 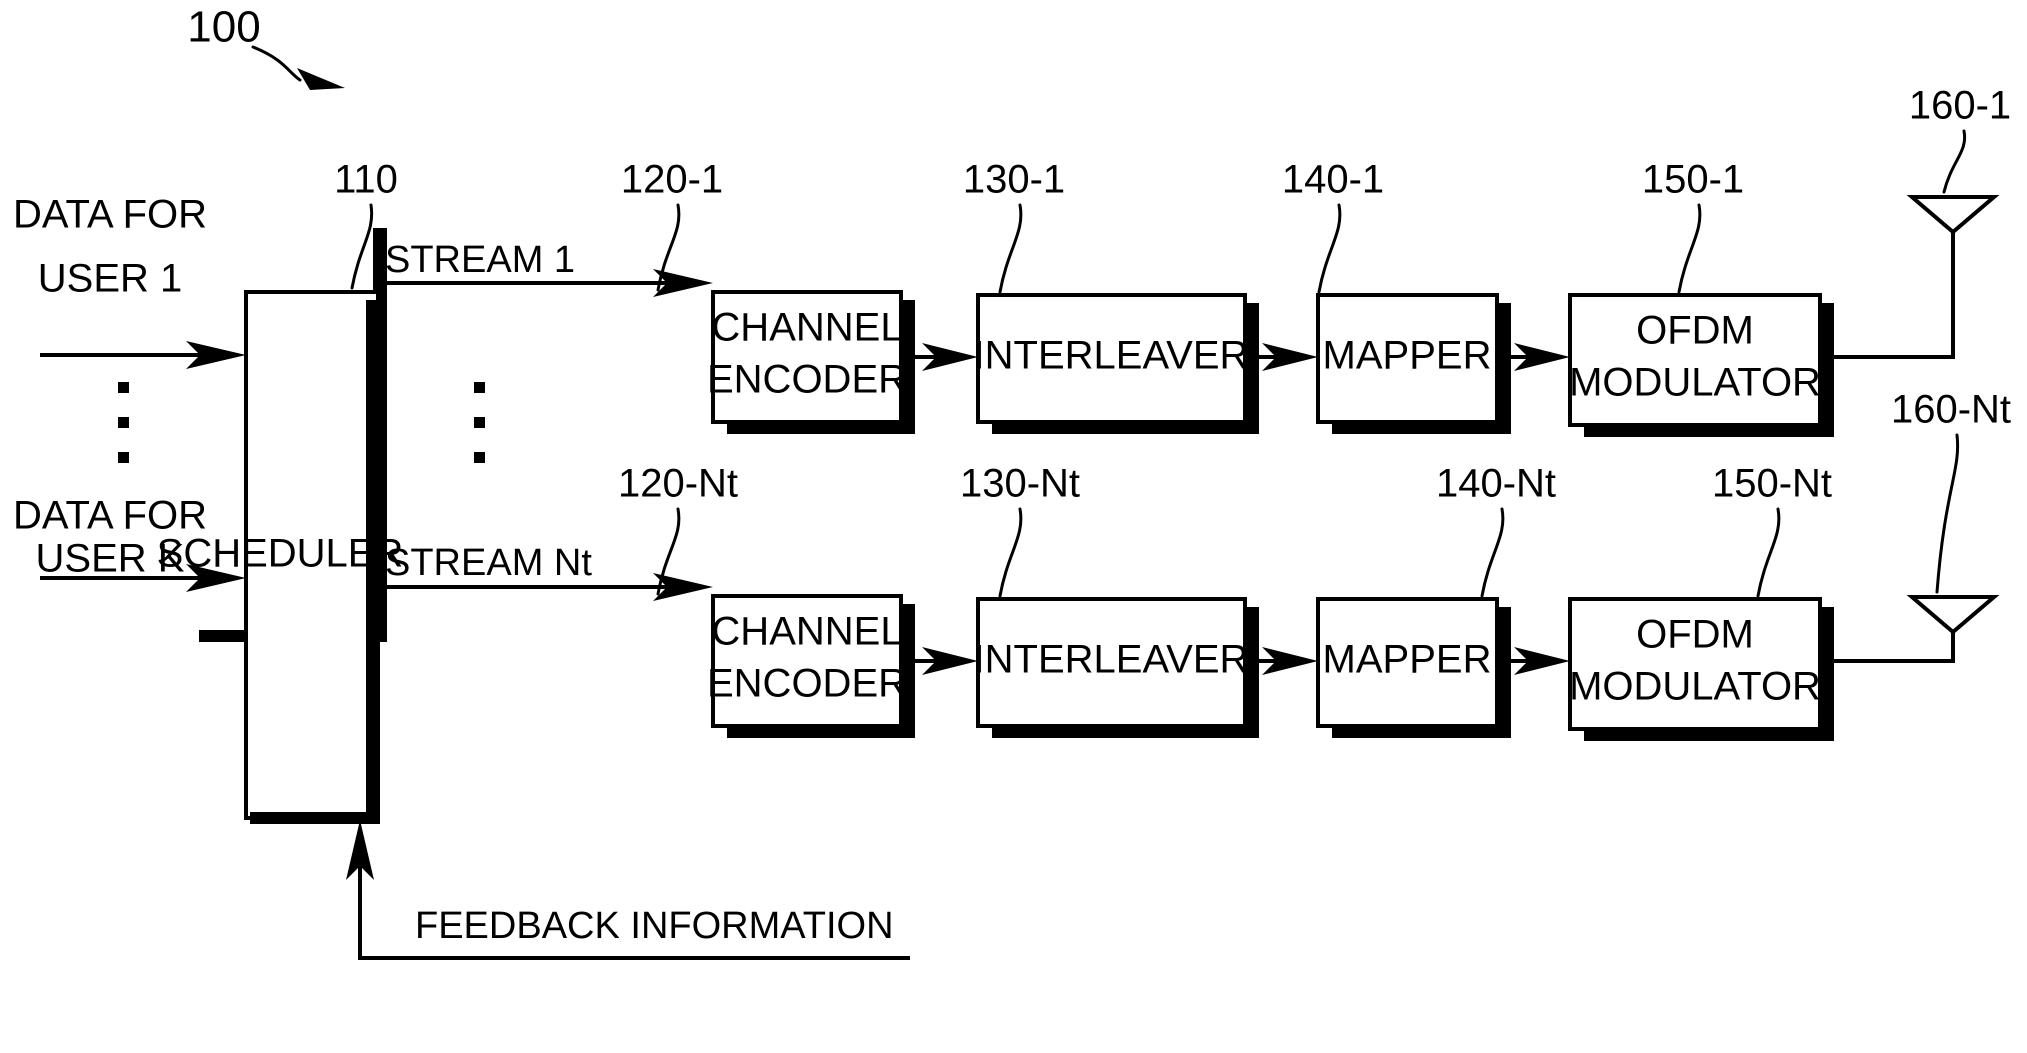 I want to click on input-1-label-line1: DATA FOR, so click(x=110, y=215).